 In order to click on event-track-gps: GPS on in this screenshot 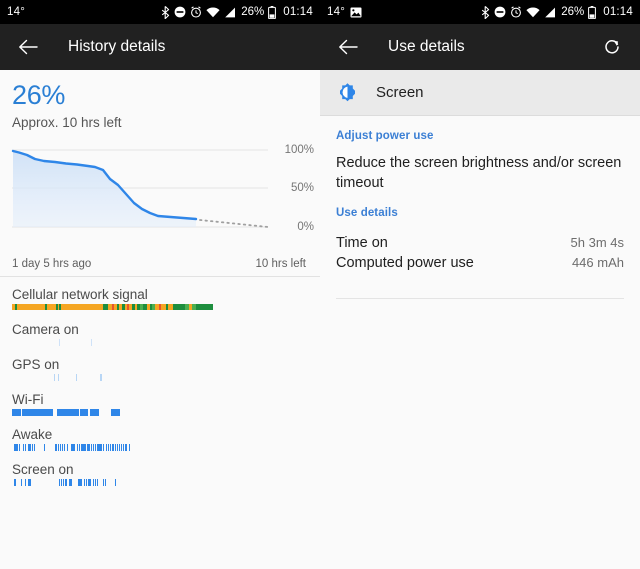, I will do `click(160, 366)`.